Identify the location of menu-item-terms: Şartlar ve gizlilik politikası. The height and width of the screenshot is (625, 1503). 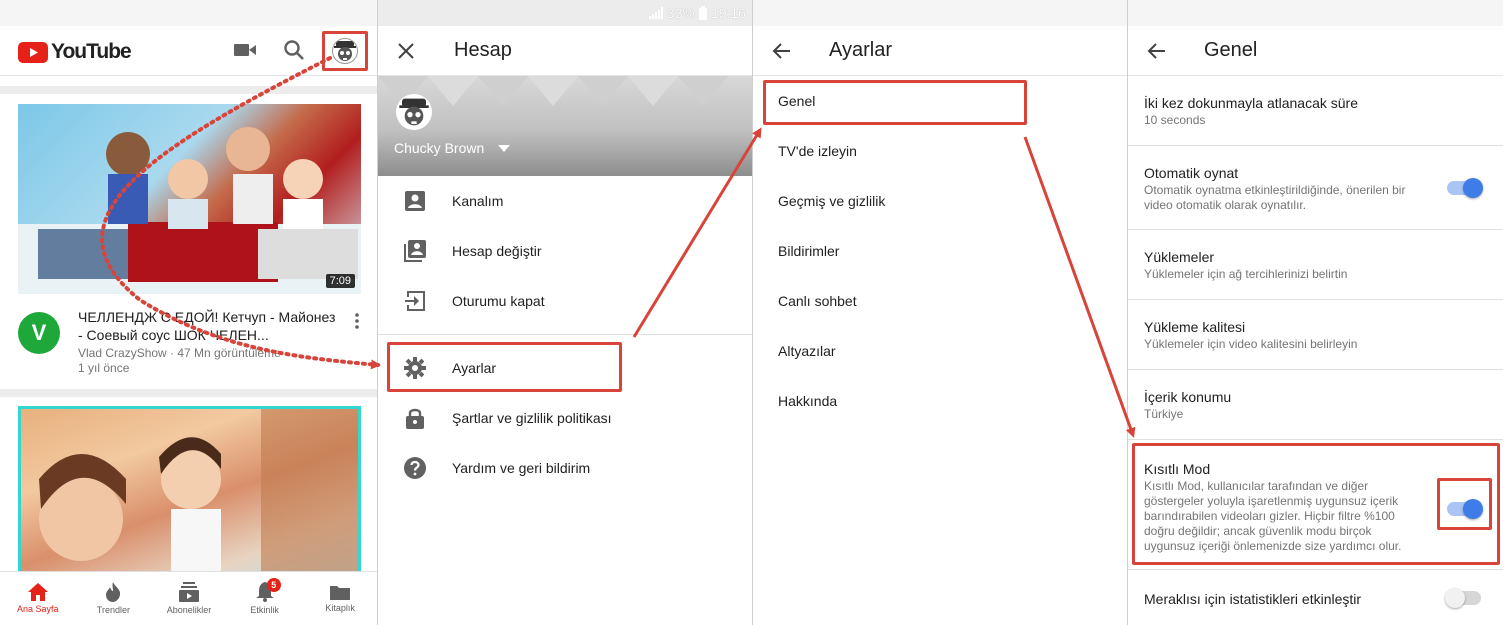
(565, 418).